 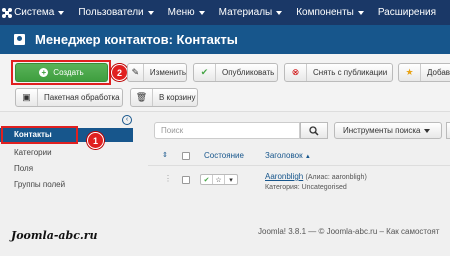 I want to click on table-header: ⇕ Состояние Заголовок ▲, so click(x=299, y=156).